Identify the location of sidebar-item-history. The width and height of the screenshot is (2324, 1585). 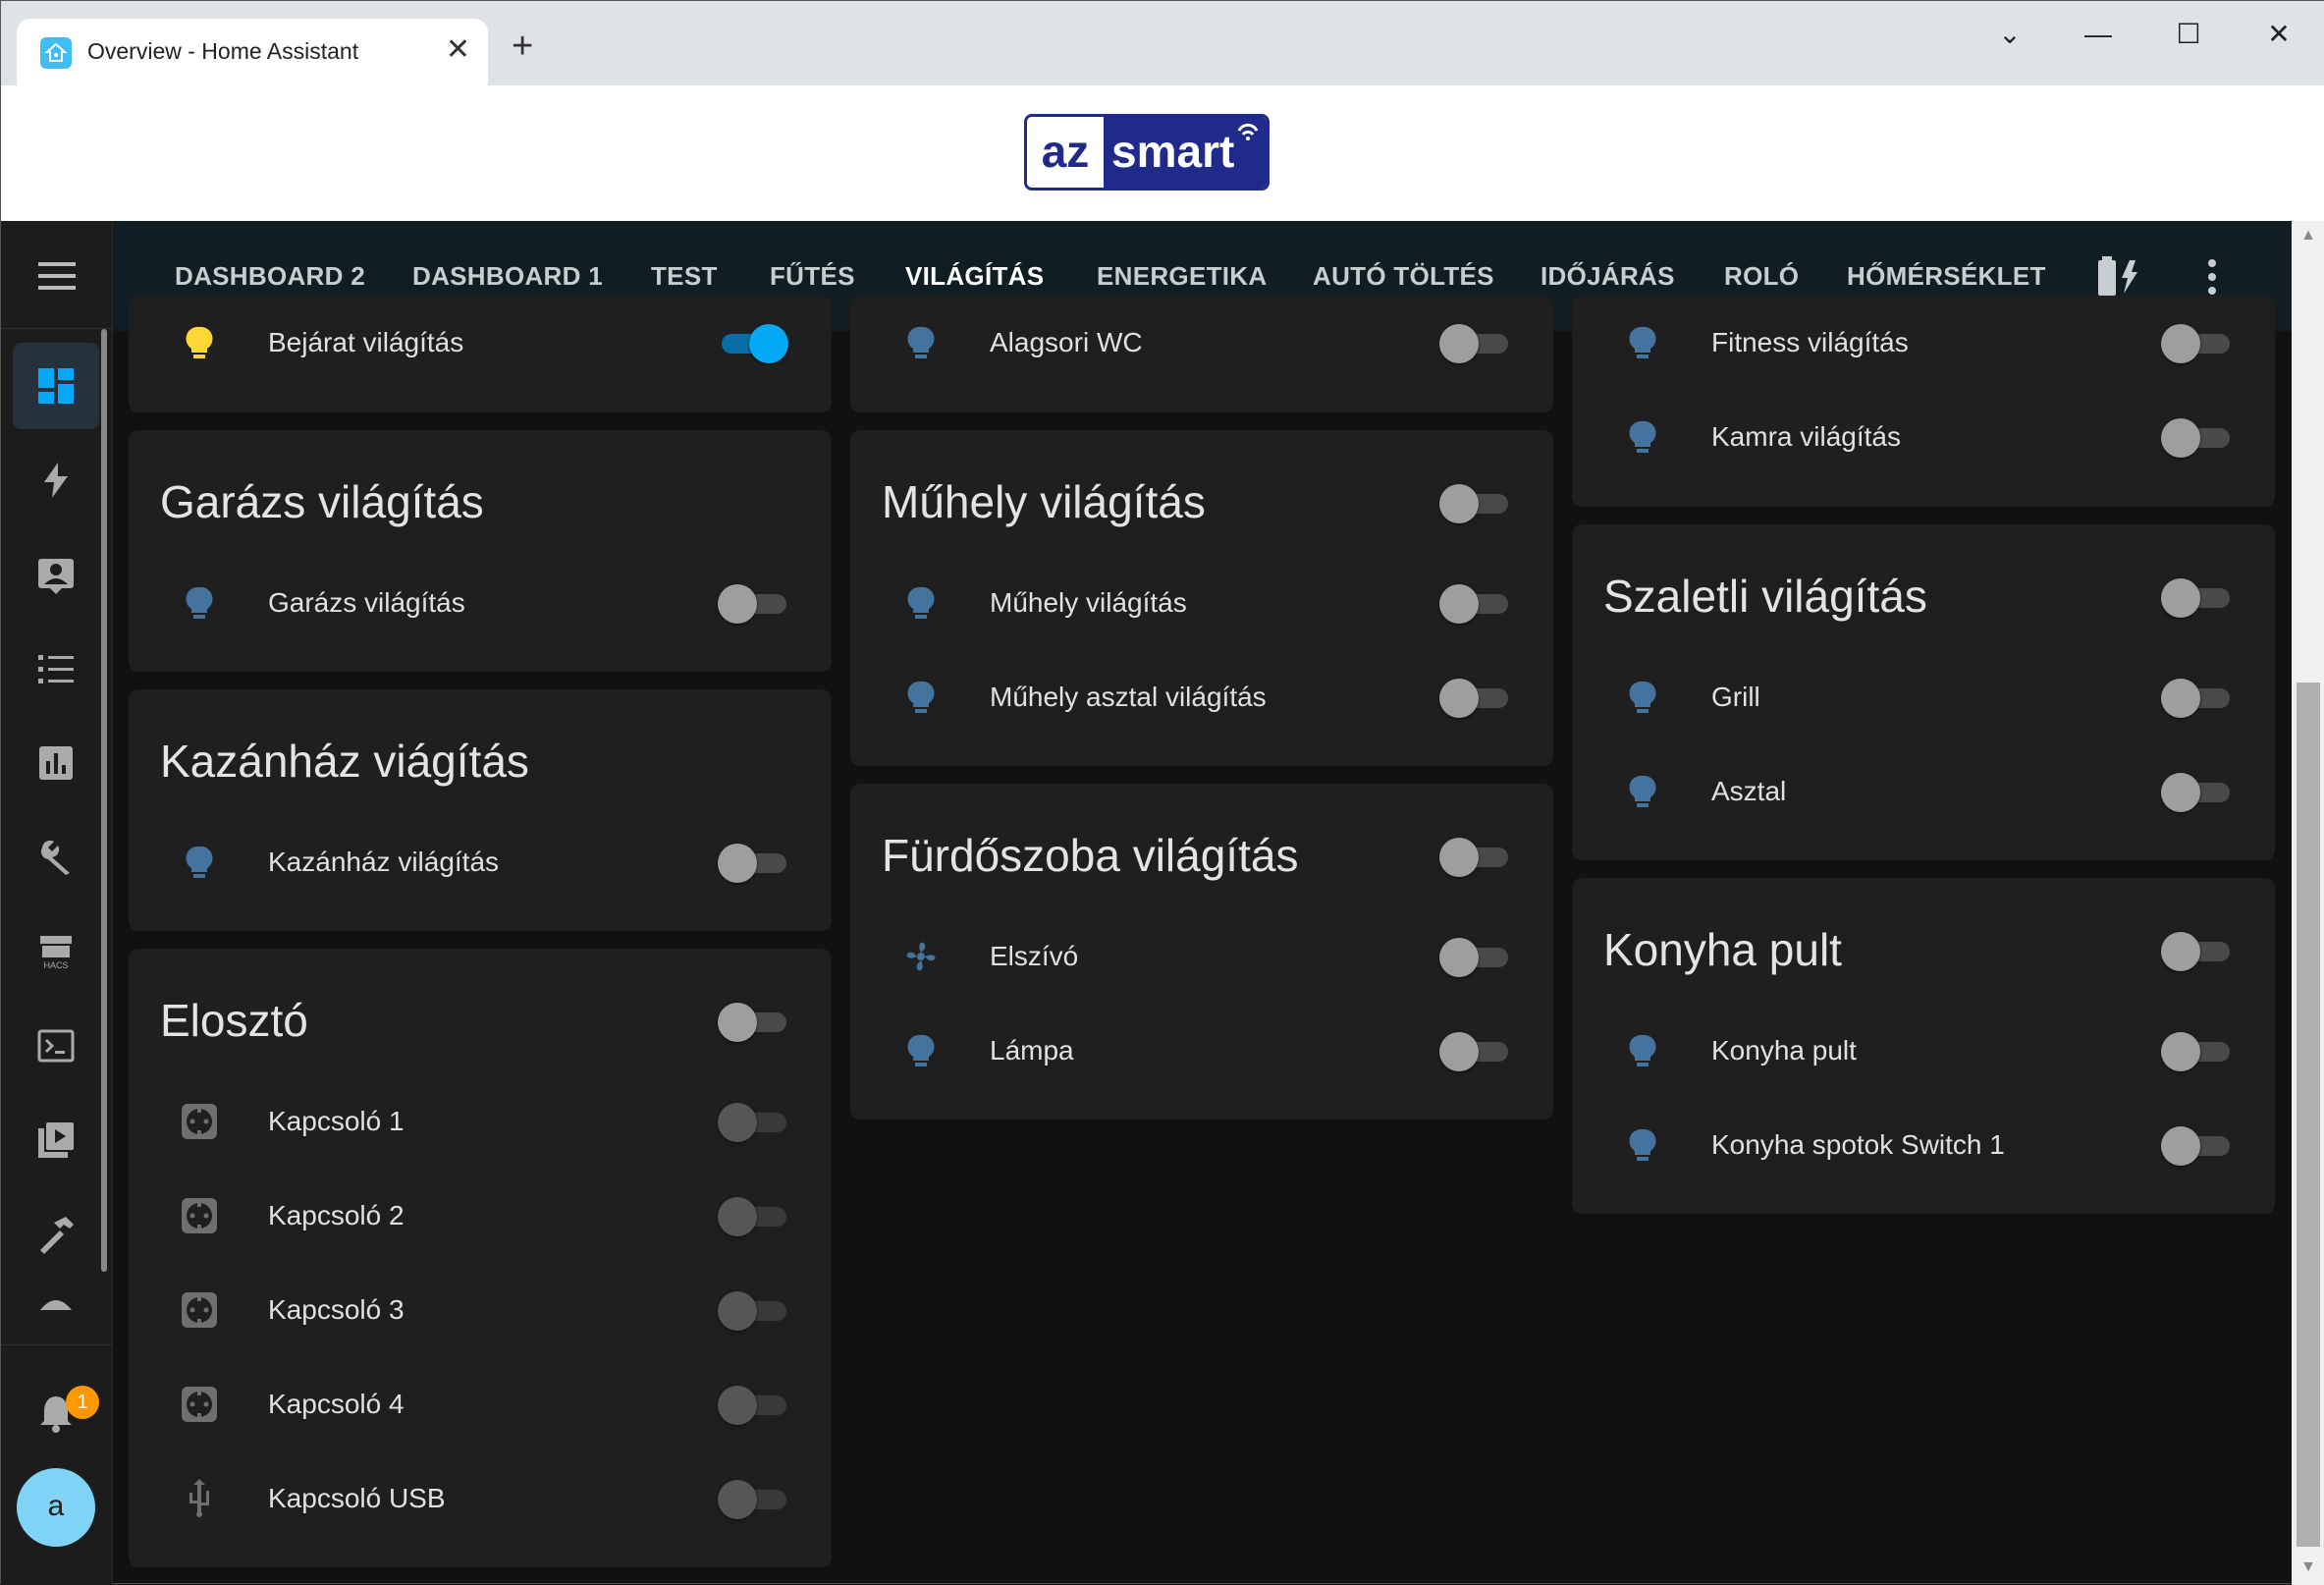
(56, 669).